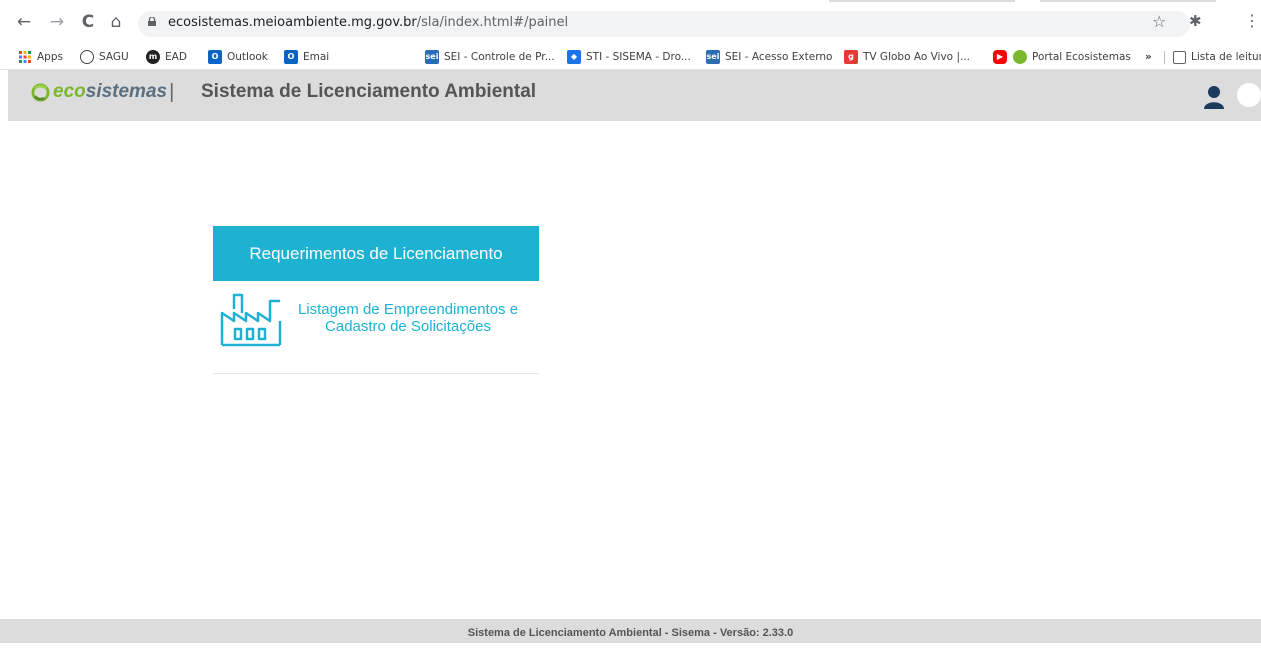  What do you see at coordinates (176, 57) in the screenshot?
I see `bookmark-label: EAD` at bounding box center [176, 57].